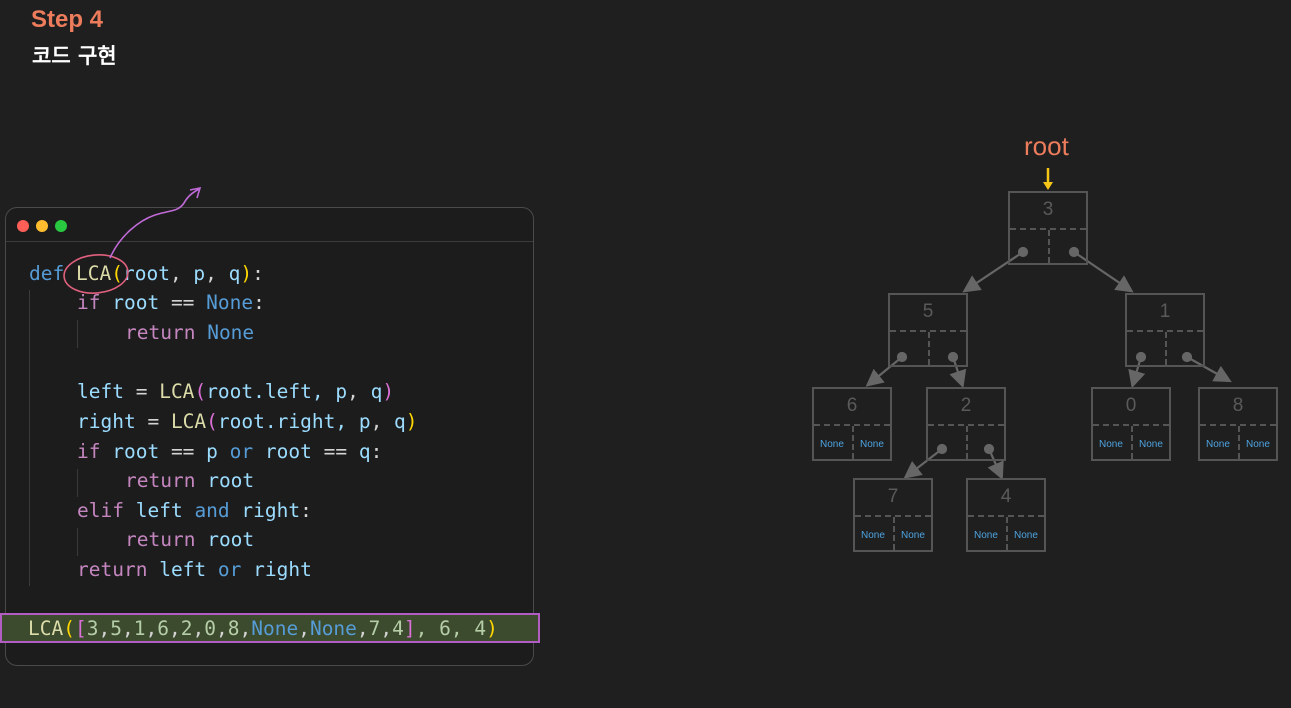  What do you see at coordinates (1048, 209) in the screenshot?
I see `node-value: 3` at bounding box center [1048, 209].